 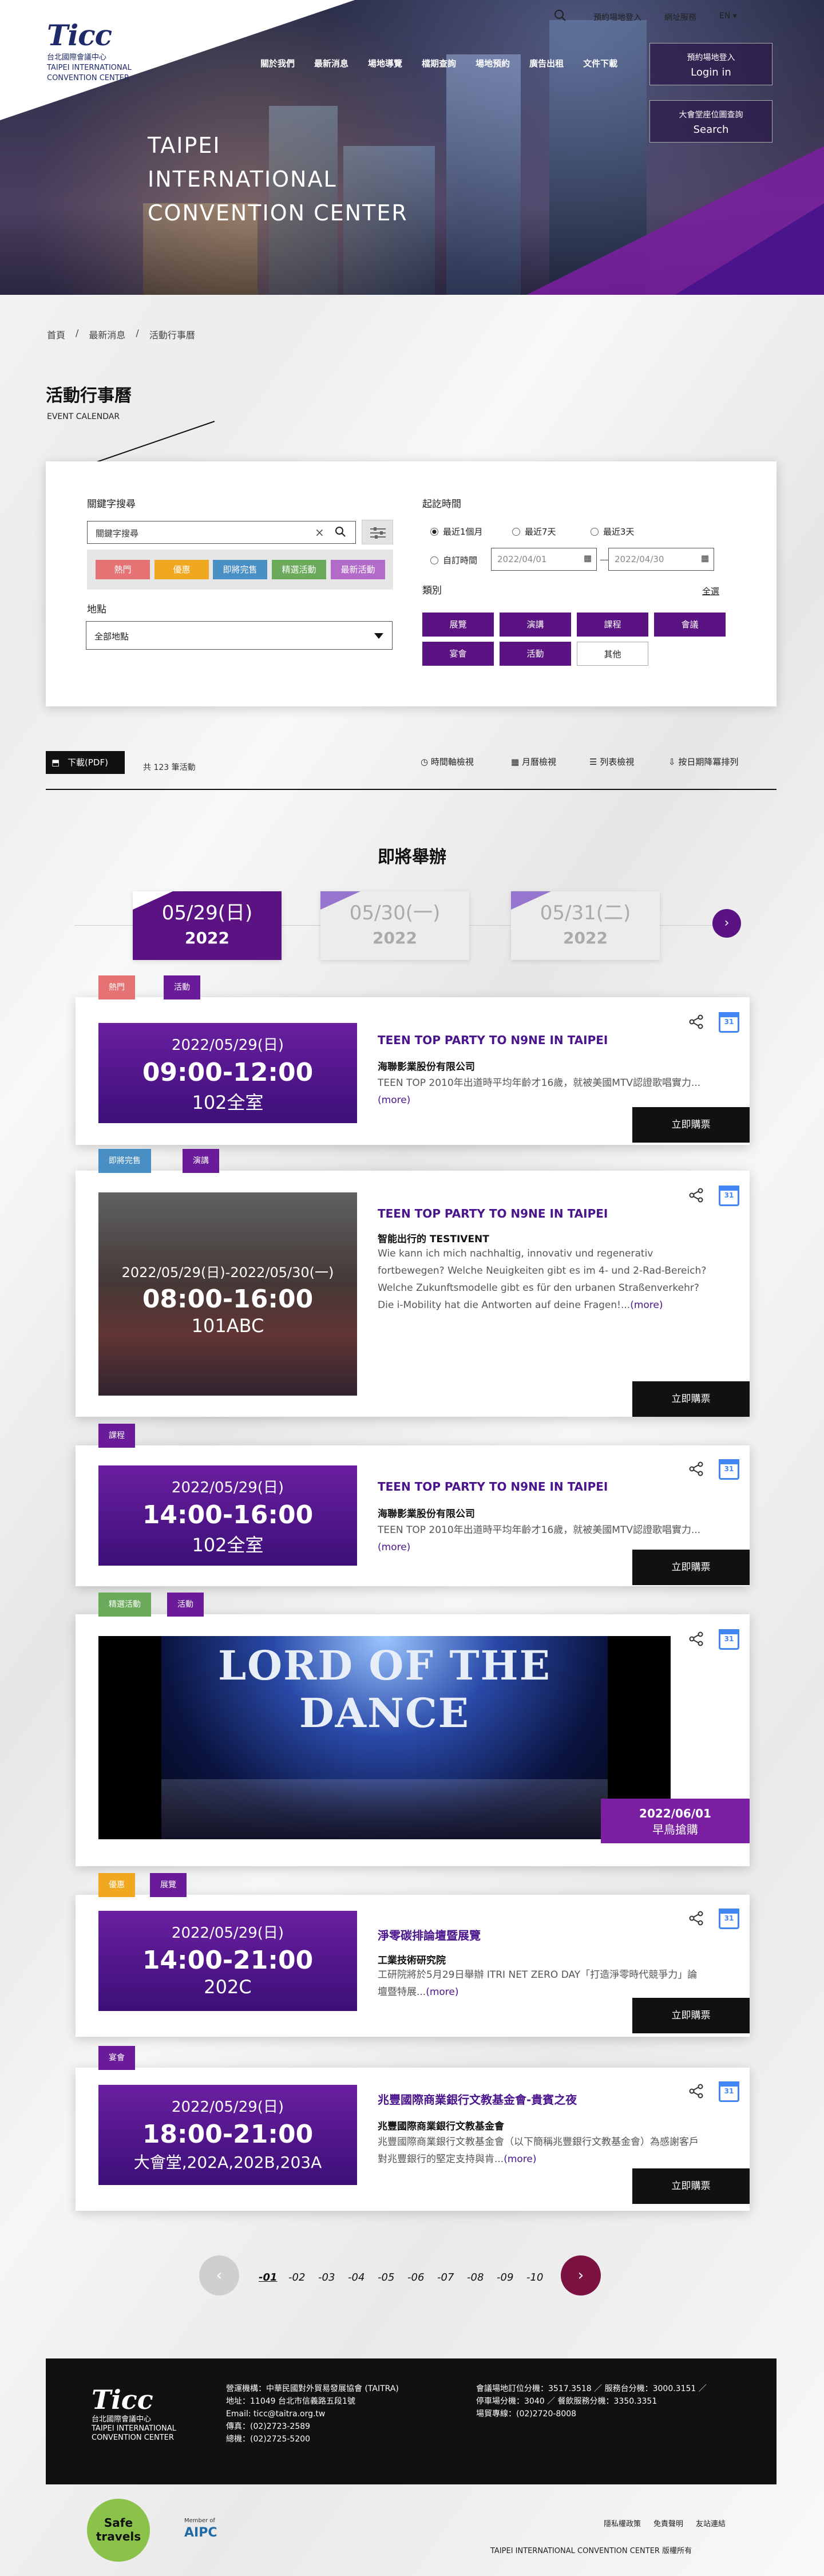 What do you see at coordinates (453, 560) in the screenshot?
I see `radio-custom: 自訂時間` at bounding box center [453, 560].